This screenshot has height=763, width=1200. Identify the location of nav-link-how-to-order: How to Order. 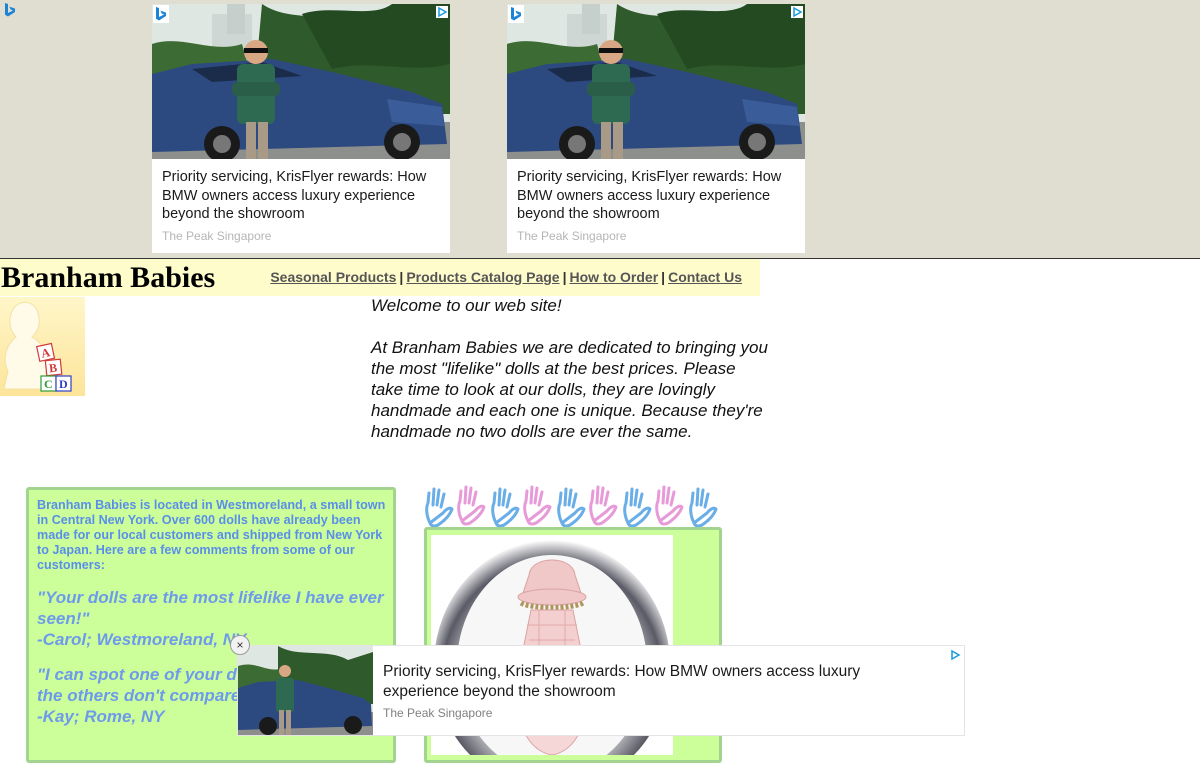
(614, 277).